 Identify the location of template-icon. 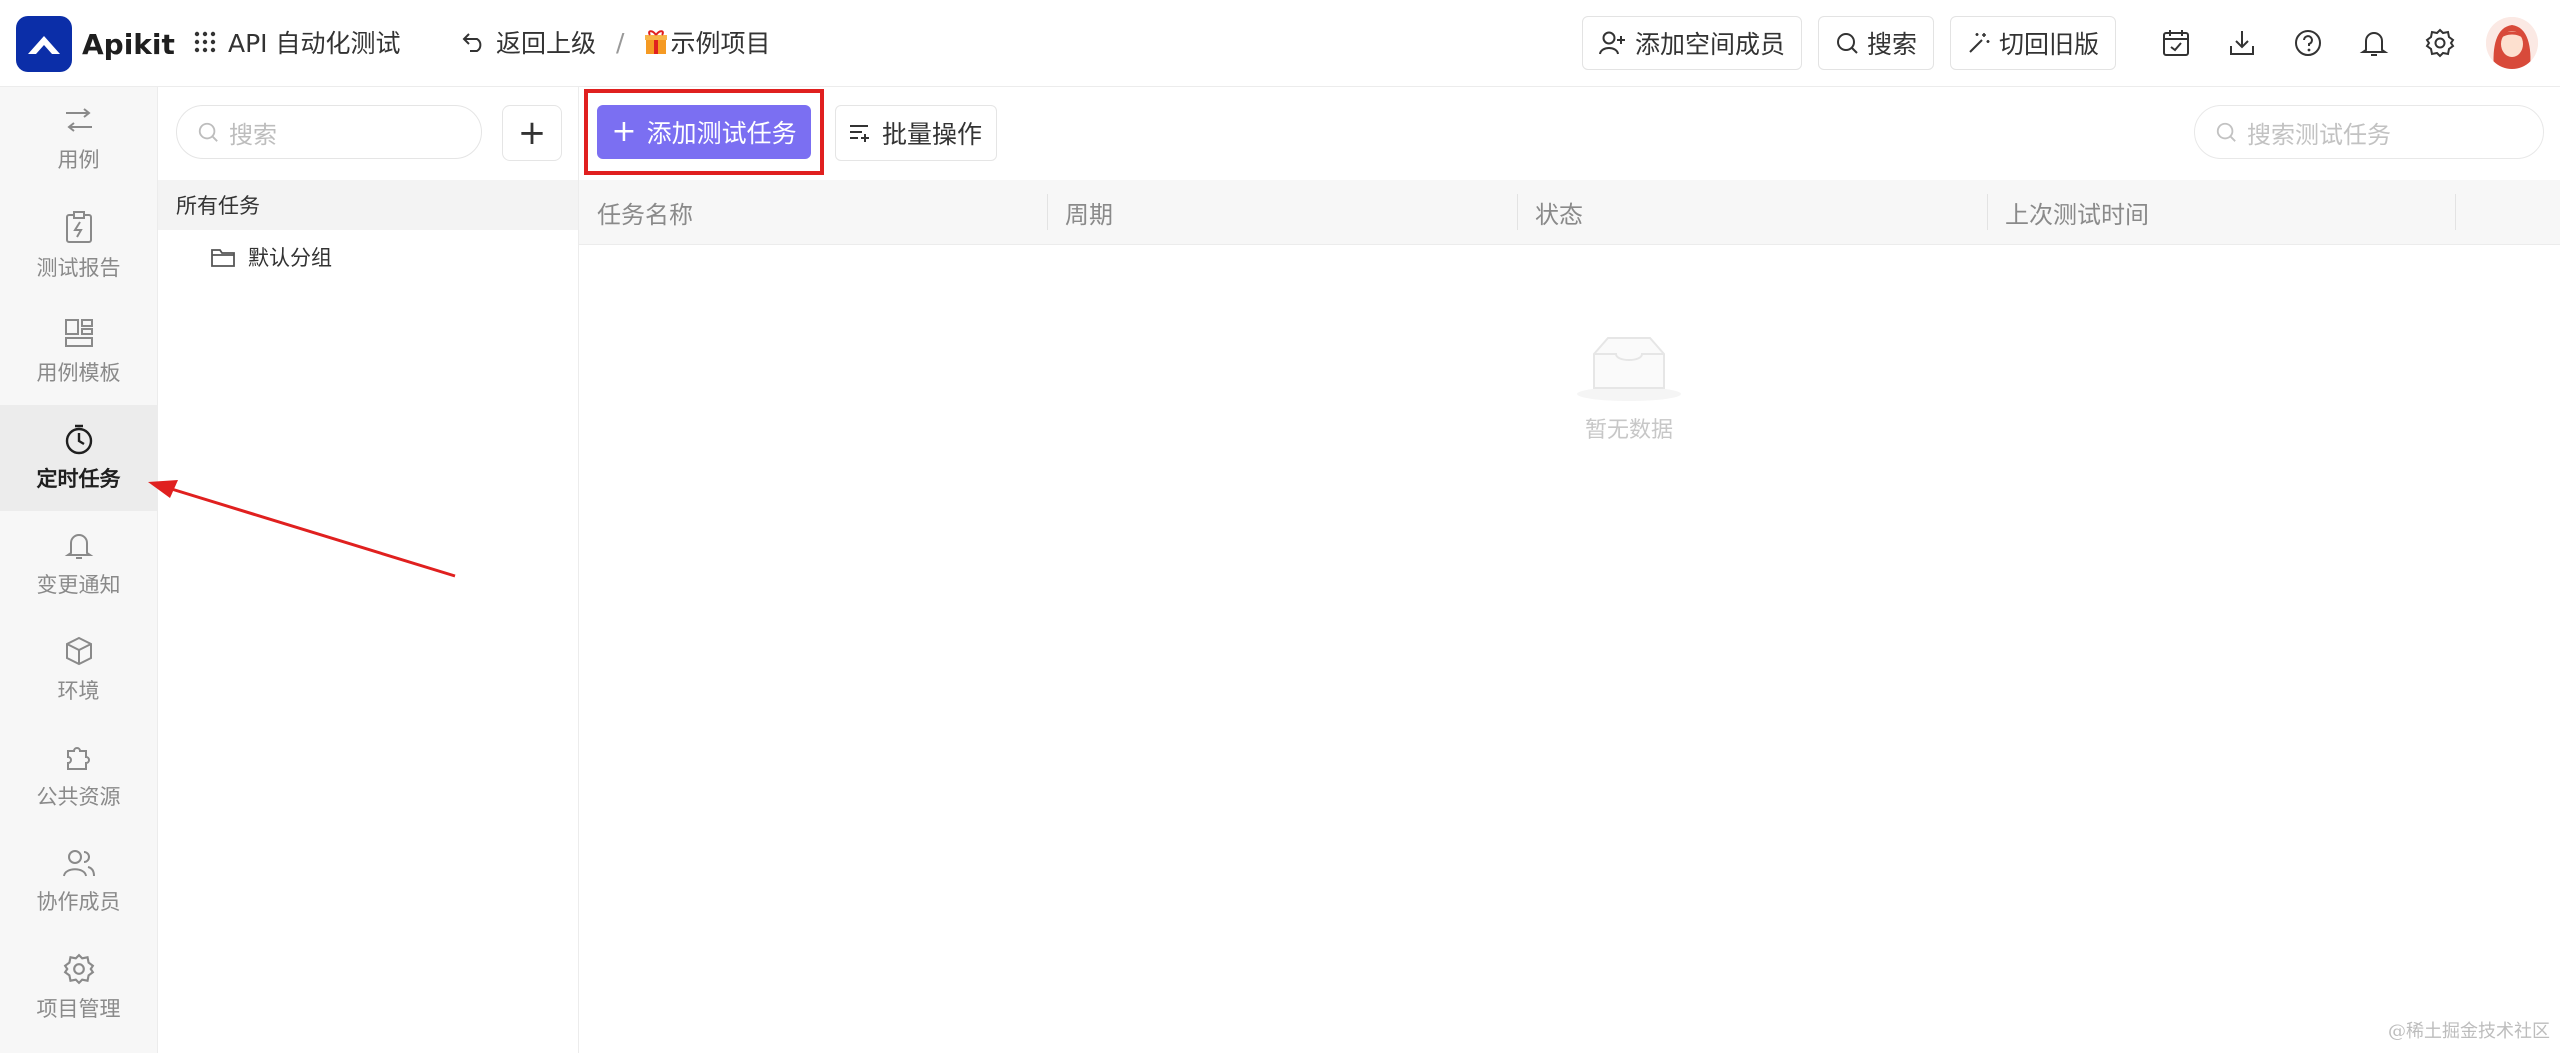
(78, 333).